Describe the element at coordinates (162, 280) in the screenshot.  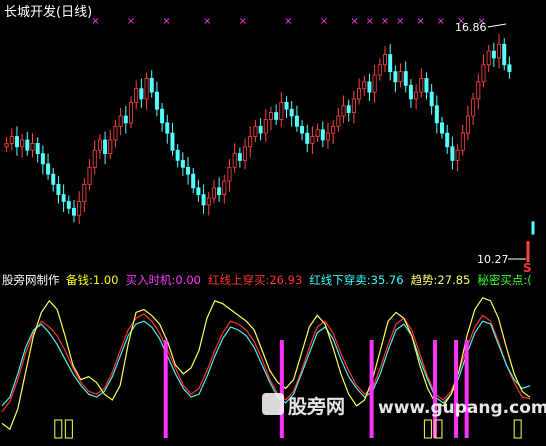
I see `legend-item: 买入时机:0.00` at that location.